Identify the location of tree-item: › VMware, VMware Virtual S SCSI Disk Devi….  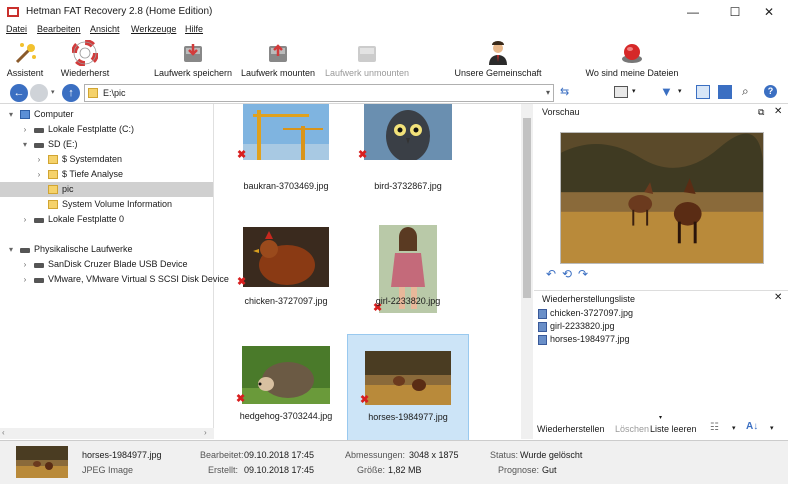
(114, 279).